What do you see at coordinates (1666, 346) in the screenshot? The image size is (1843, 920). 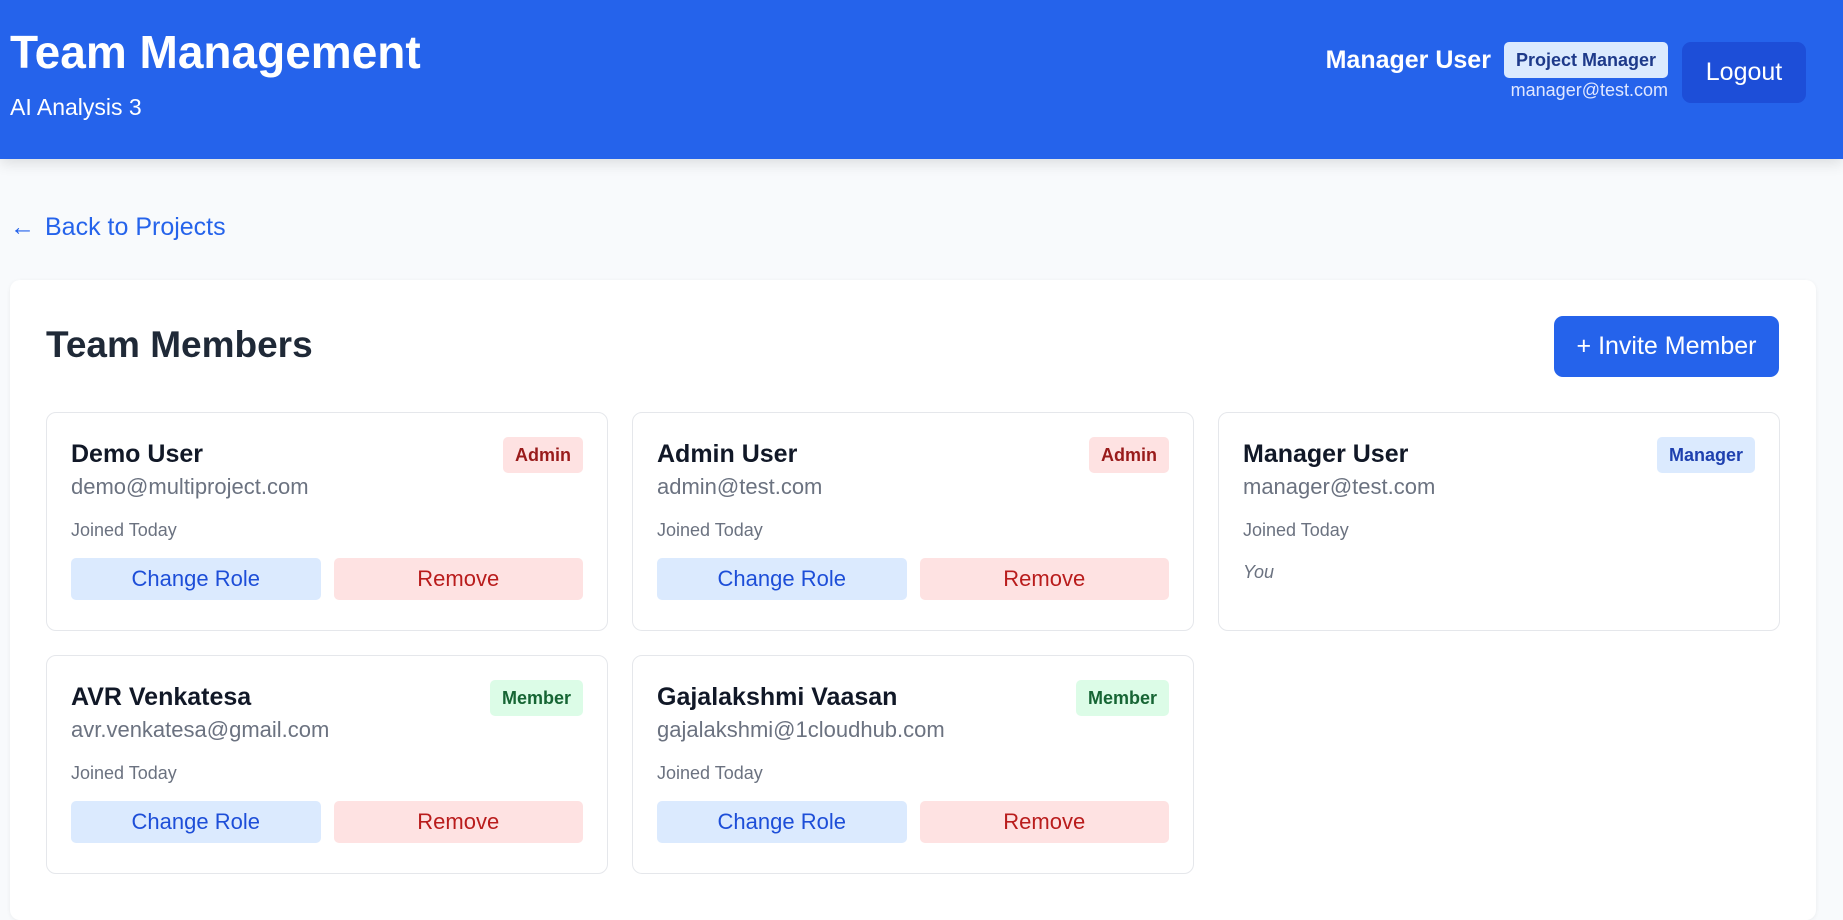 I see `invite-member-button: + Invite Member` at bounding box center [1666, 346].